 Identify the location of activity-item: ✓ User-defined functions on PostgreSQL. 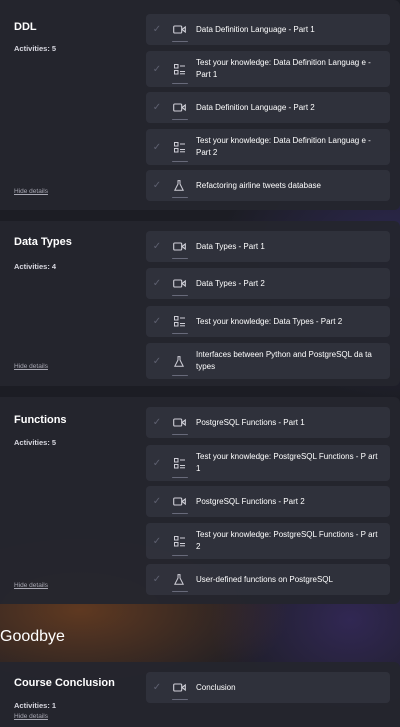
(268, 579).